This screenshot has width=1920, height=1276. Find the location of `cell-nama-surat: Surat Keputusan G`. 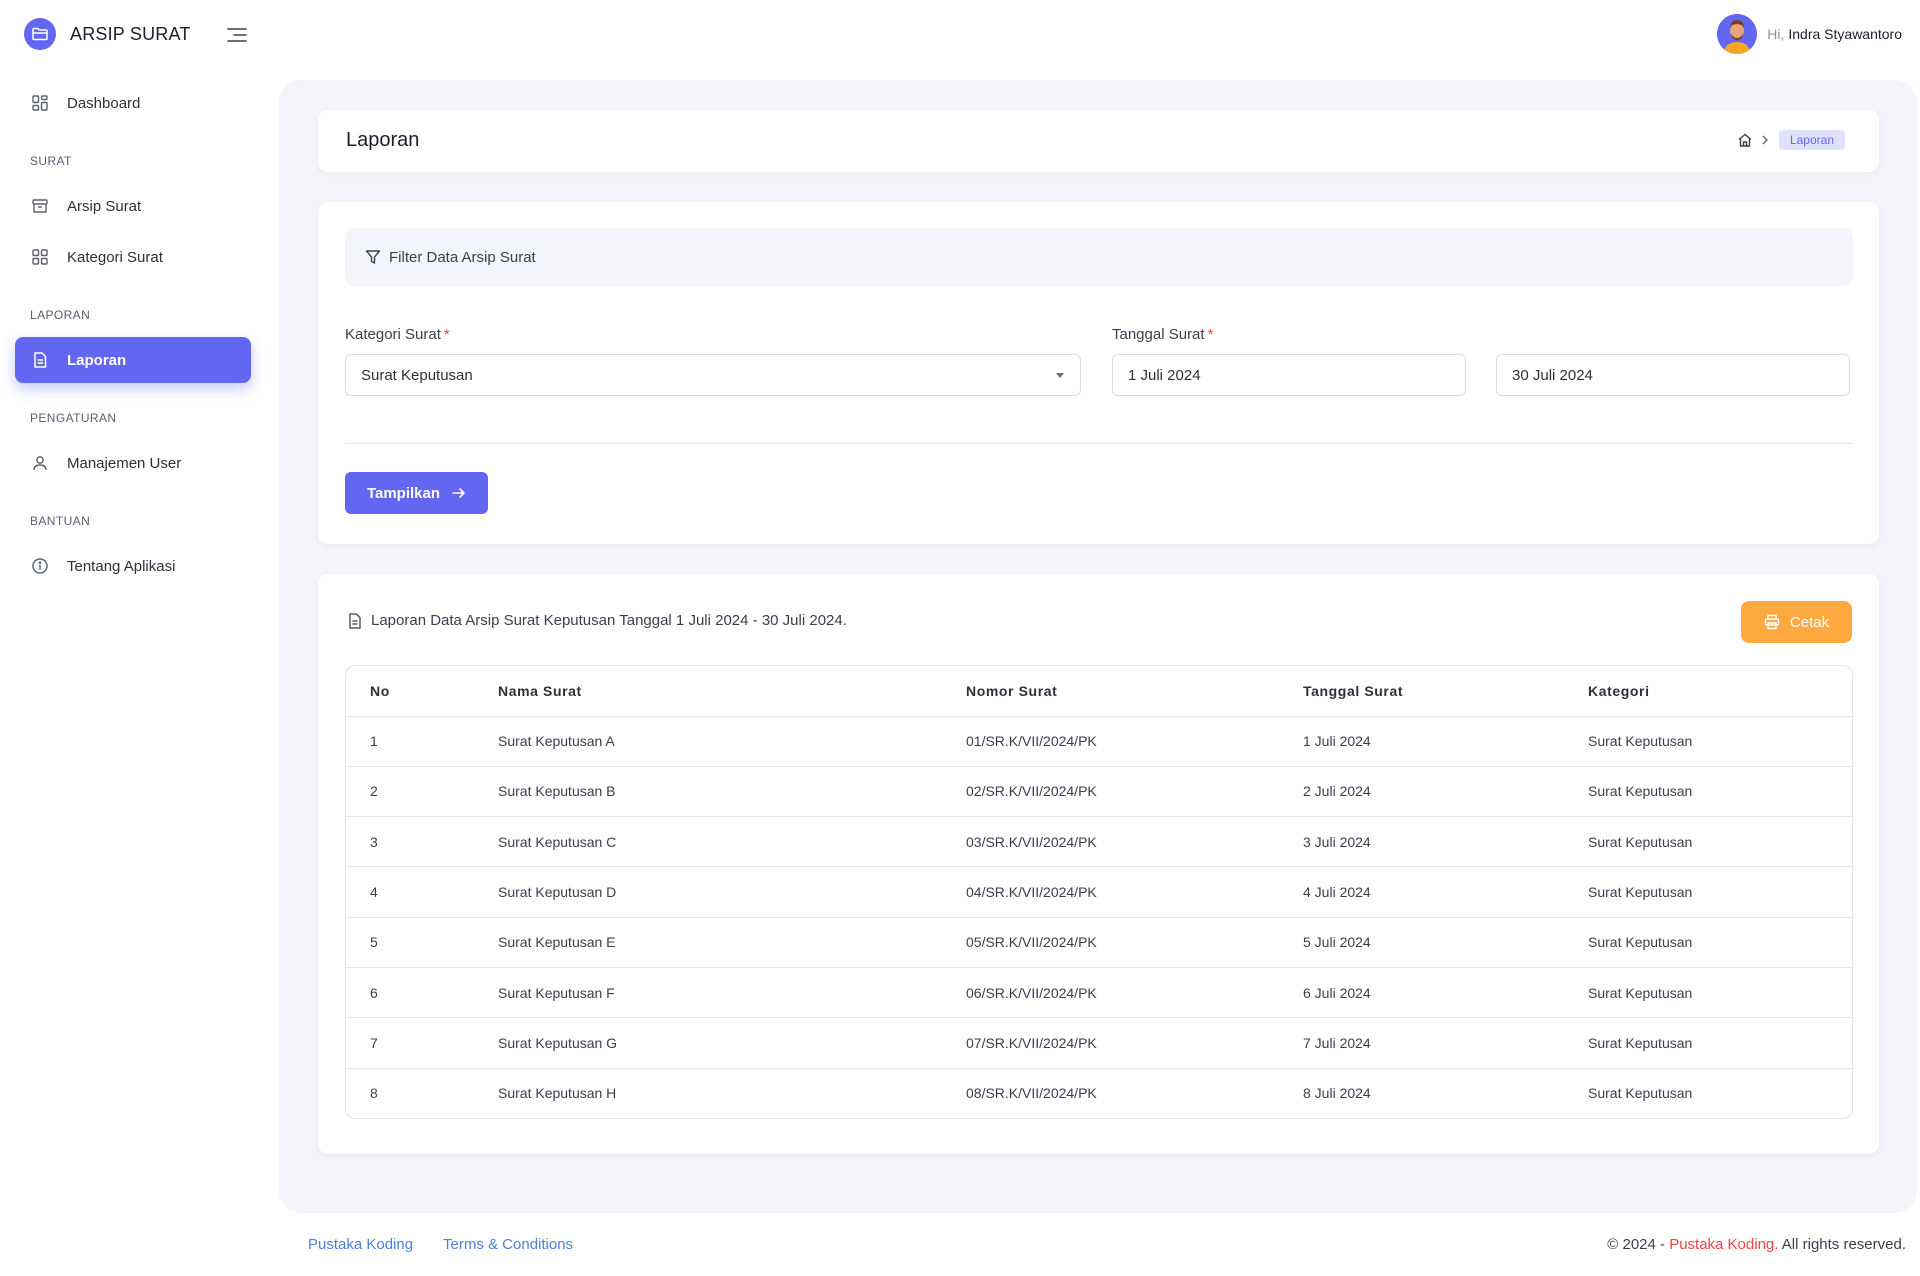

cell-nama-surat: Surat Keputusan G is located at coordinates (732, 1043).